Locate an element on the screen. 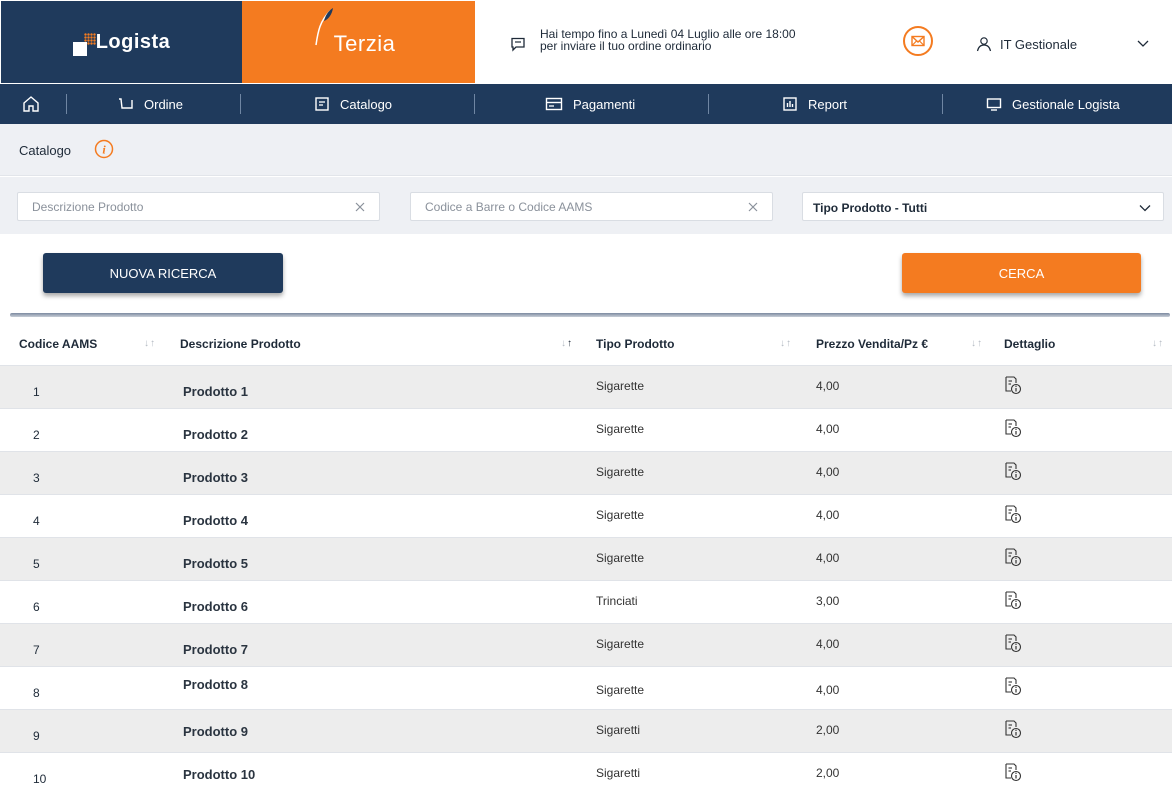  description-field is located at coordinates (198, 206).